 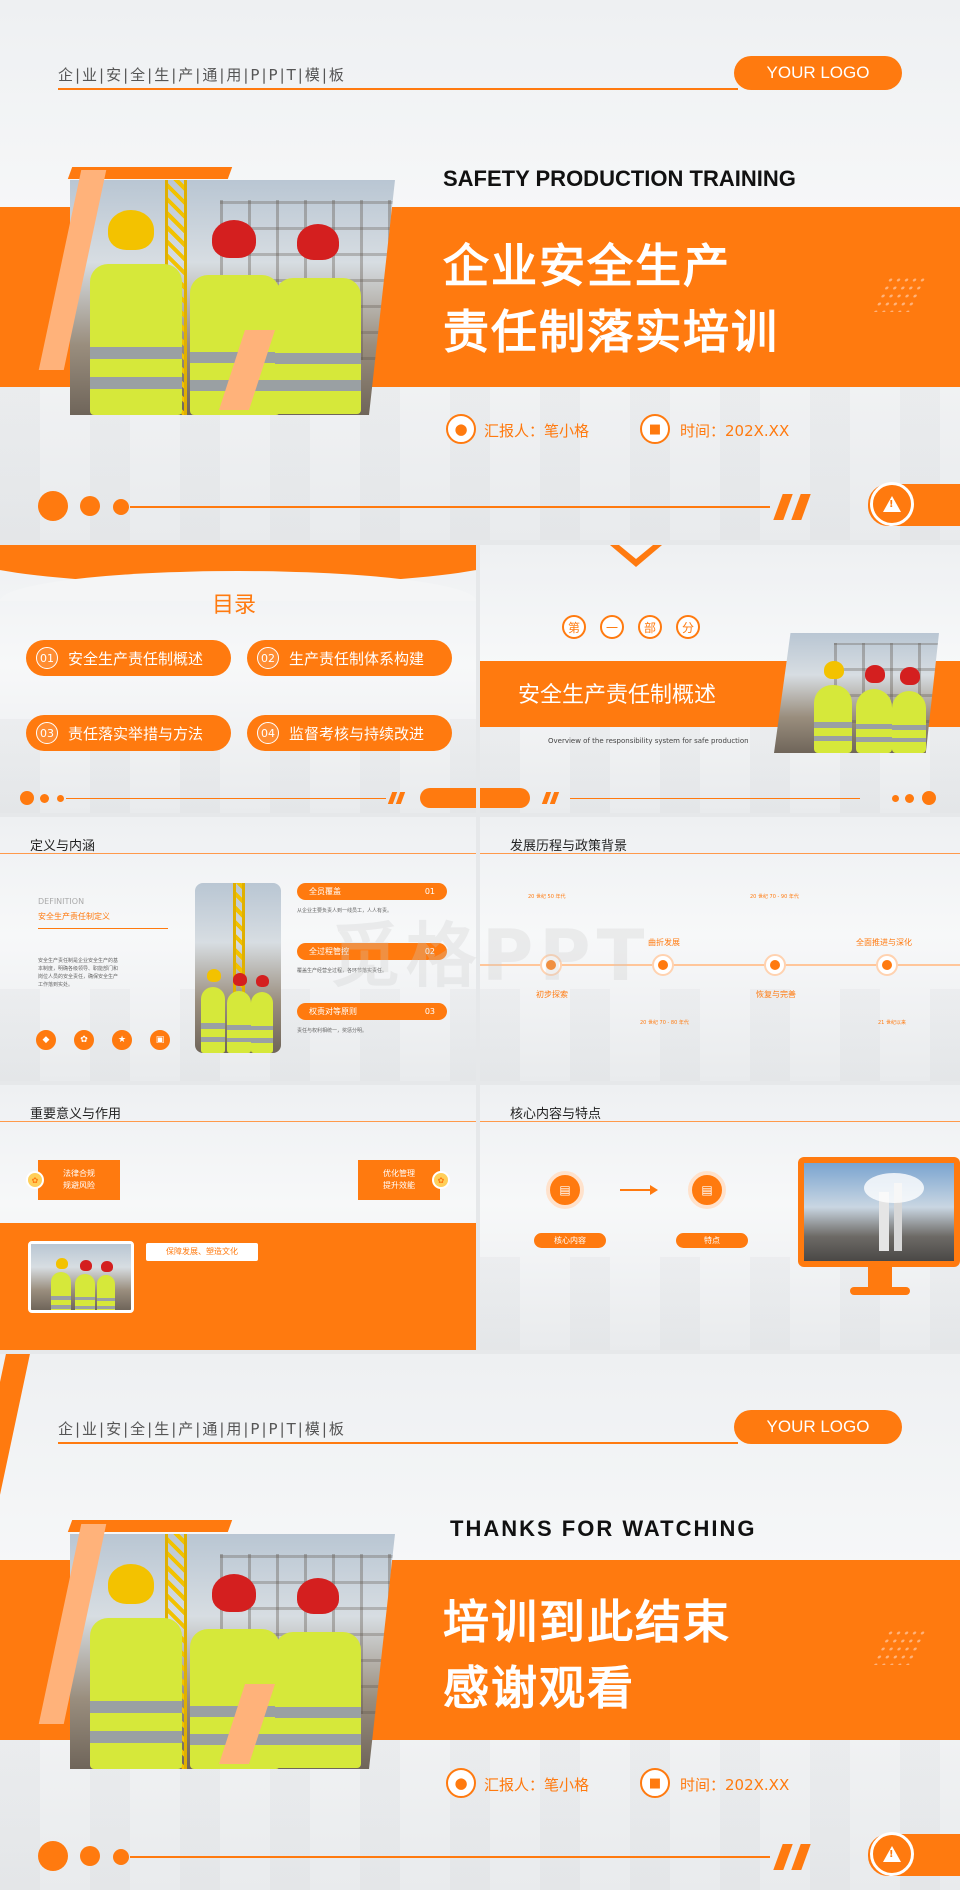 I want to click on definition-pill-1: 全员覆盖 01, so click(x=372, y=891).